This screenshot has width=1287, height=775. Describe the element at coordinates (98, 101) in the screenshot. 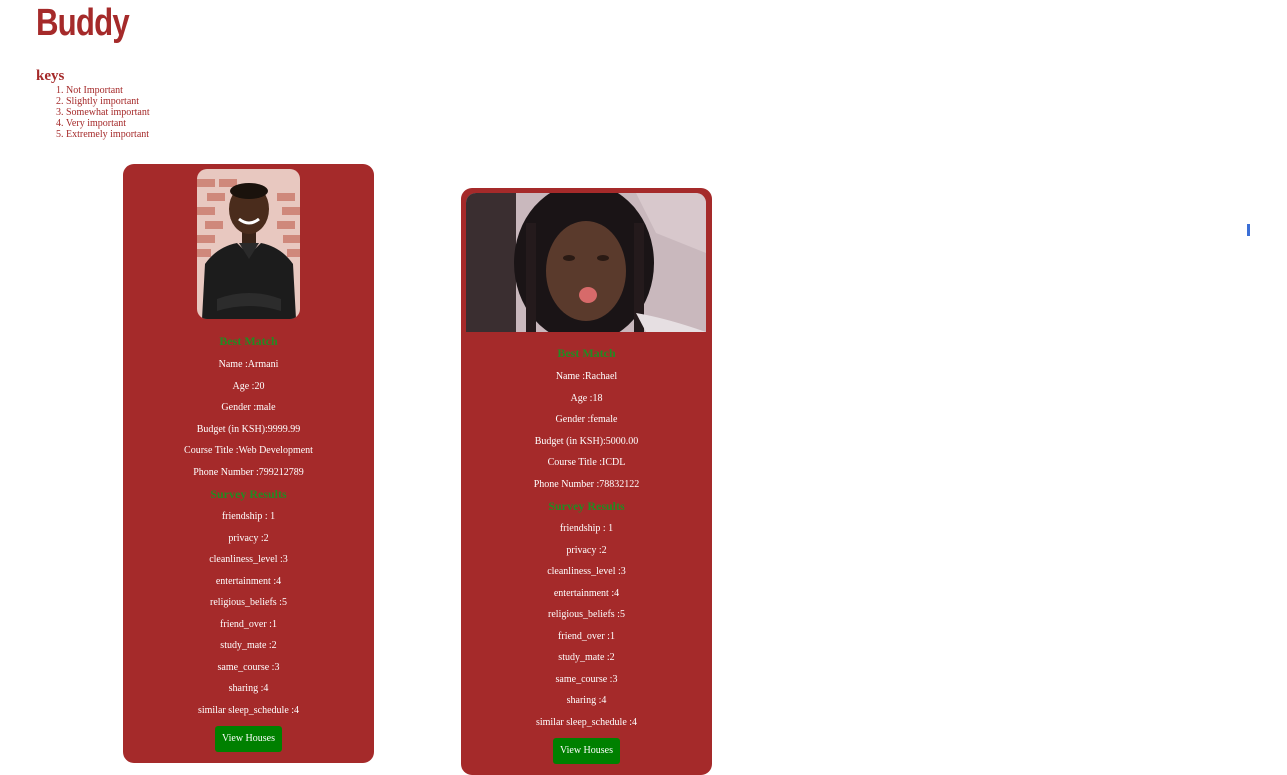

I see `keys-item: 2. Slightly important` at that location.